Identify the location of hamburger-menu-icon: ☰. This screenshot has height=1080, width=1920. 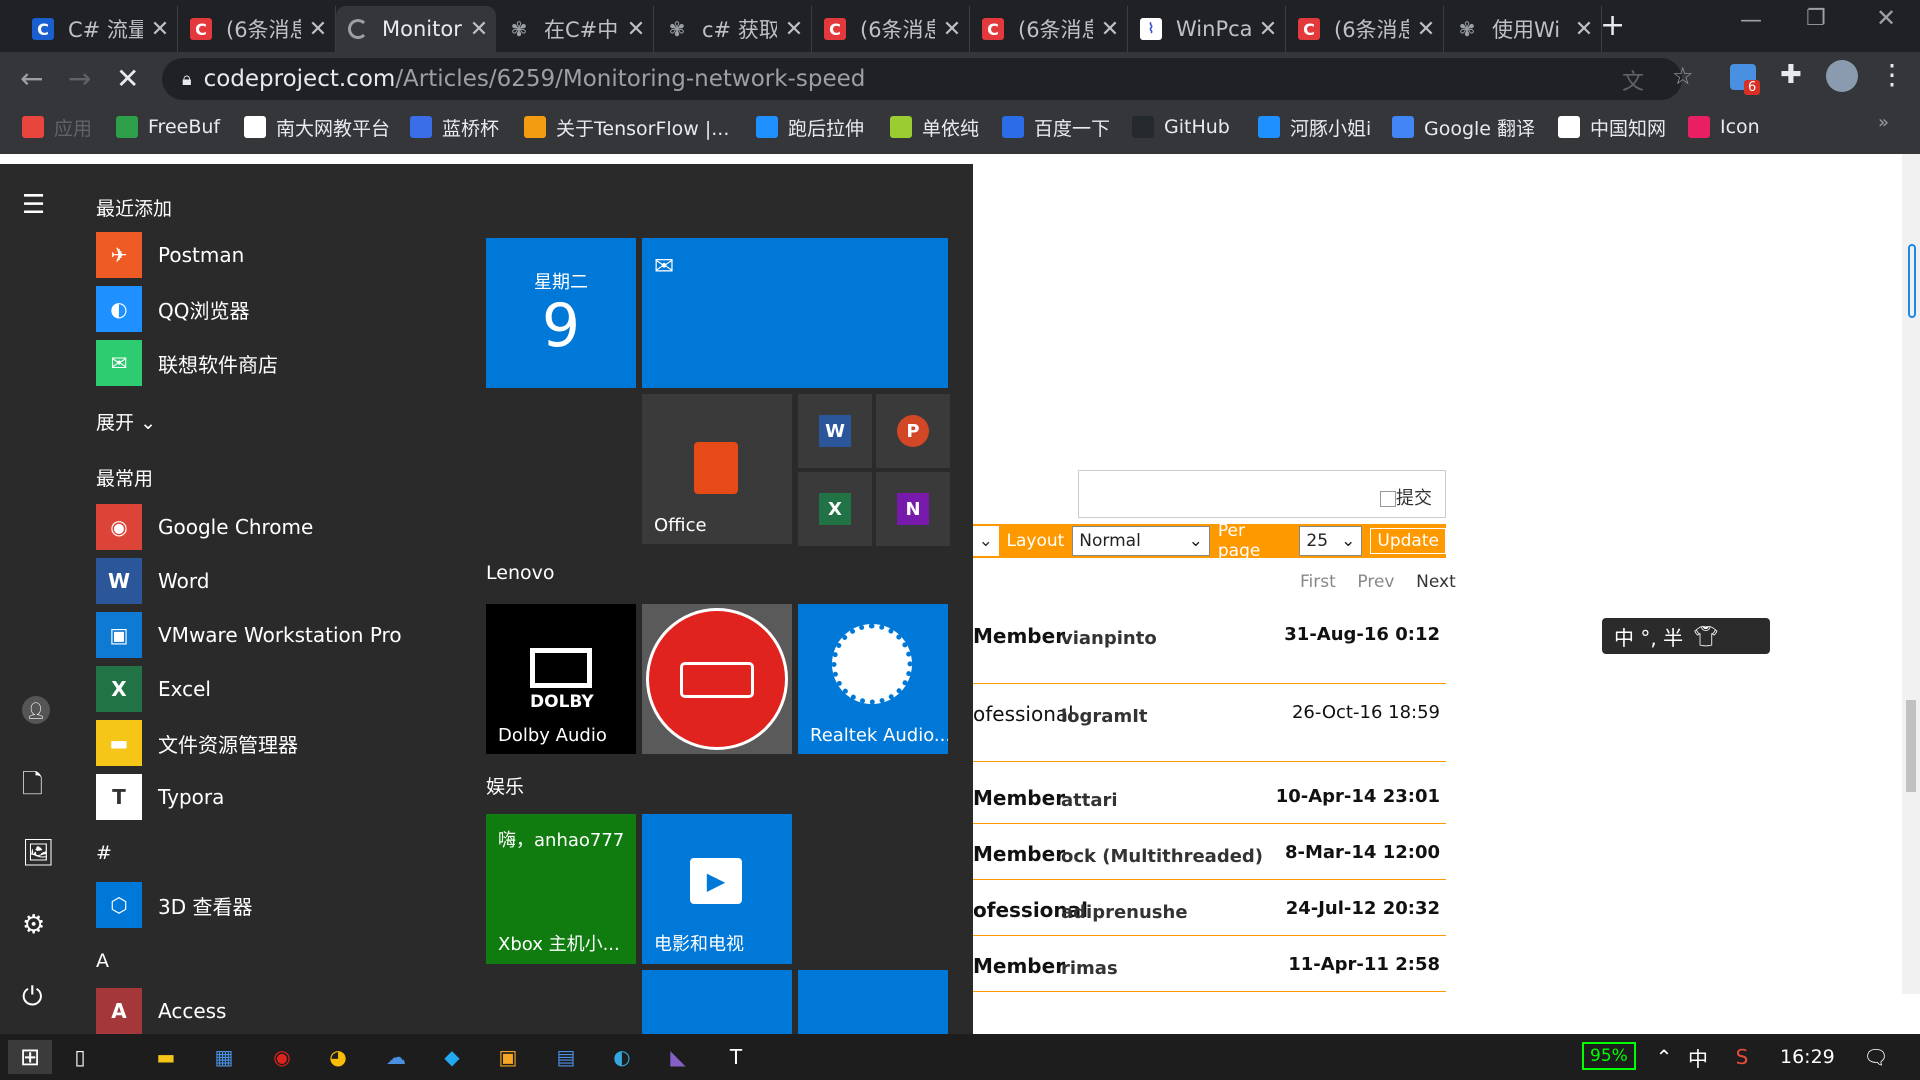
(33, 205).